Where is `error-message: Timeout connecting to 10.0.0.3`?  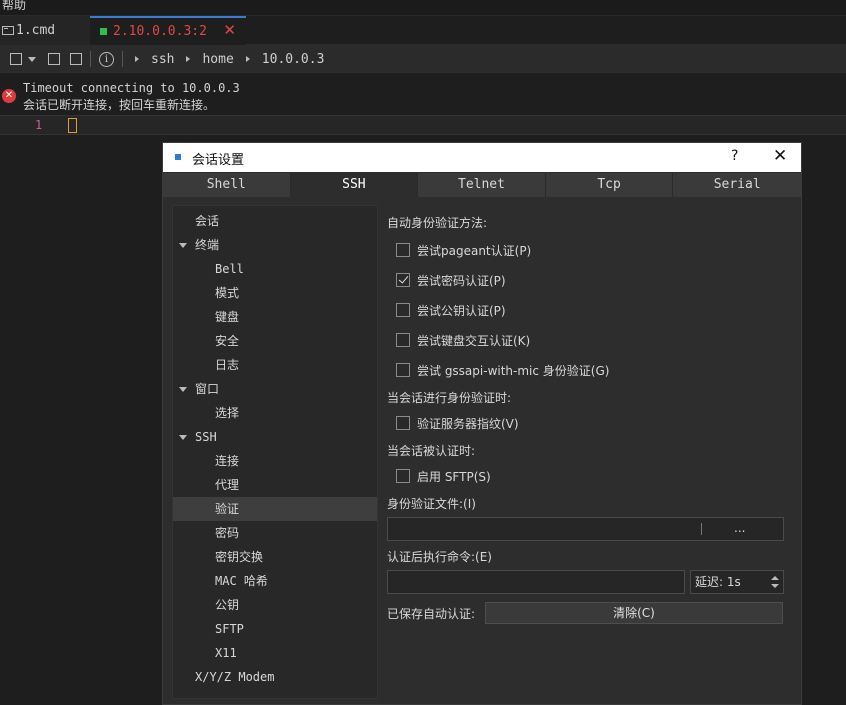
error-message: Timeout connecting to 10.0.0.3 is located at coordinates (131, 88).